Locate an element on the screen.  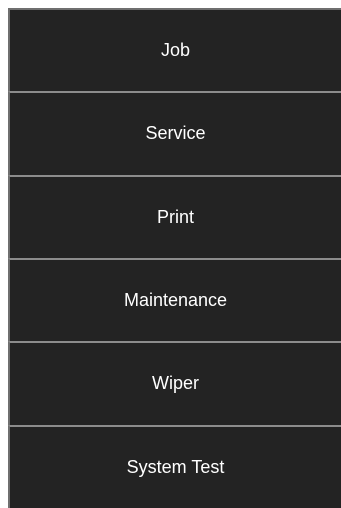
menu-item-label: Wiper is located at coordinates (175, 383).